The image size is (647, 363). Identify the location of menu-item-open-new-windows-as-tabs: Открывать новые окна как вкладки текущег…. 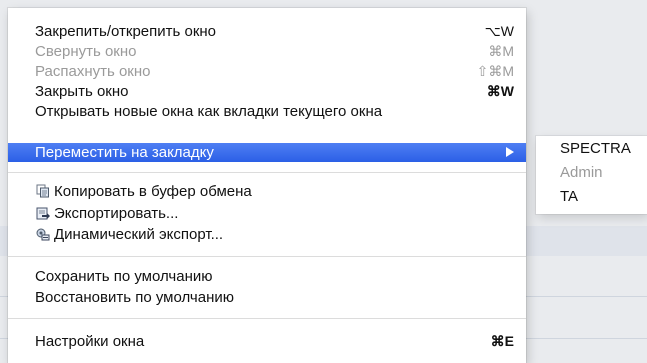
(267, 111).